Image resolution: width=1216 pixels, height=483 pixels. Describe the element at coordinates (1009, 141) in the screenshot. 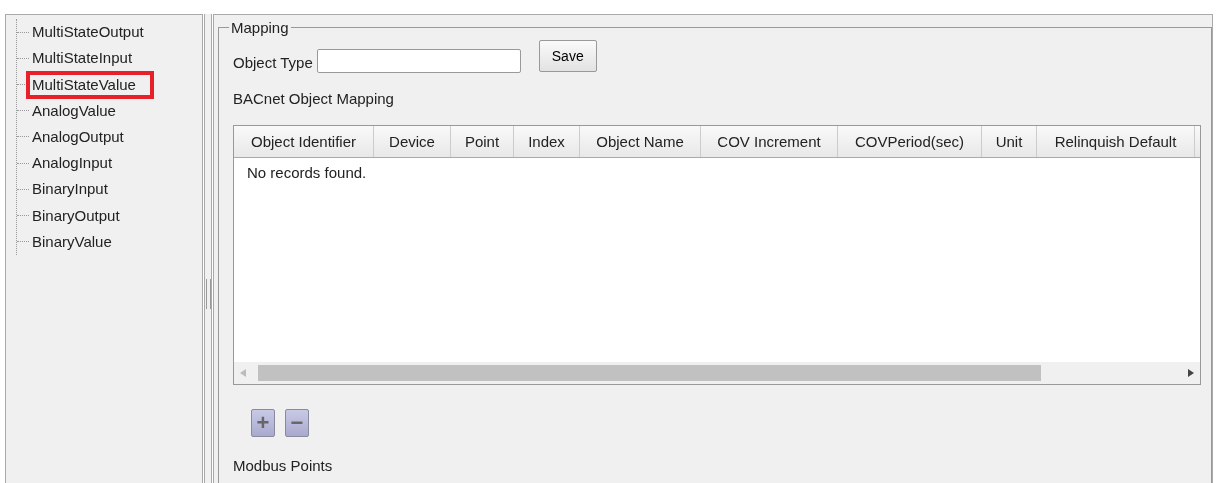

I see `column-header: Unit` at that location.